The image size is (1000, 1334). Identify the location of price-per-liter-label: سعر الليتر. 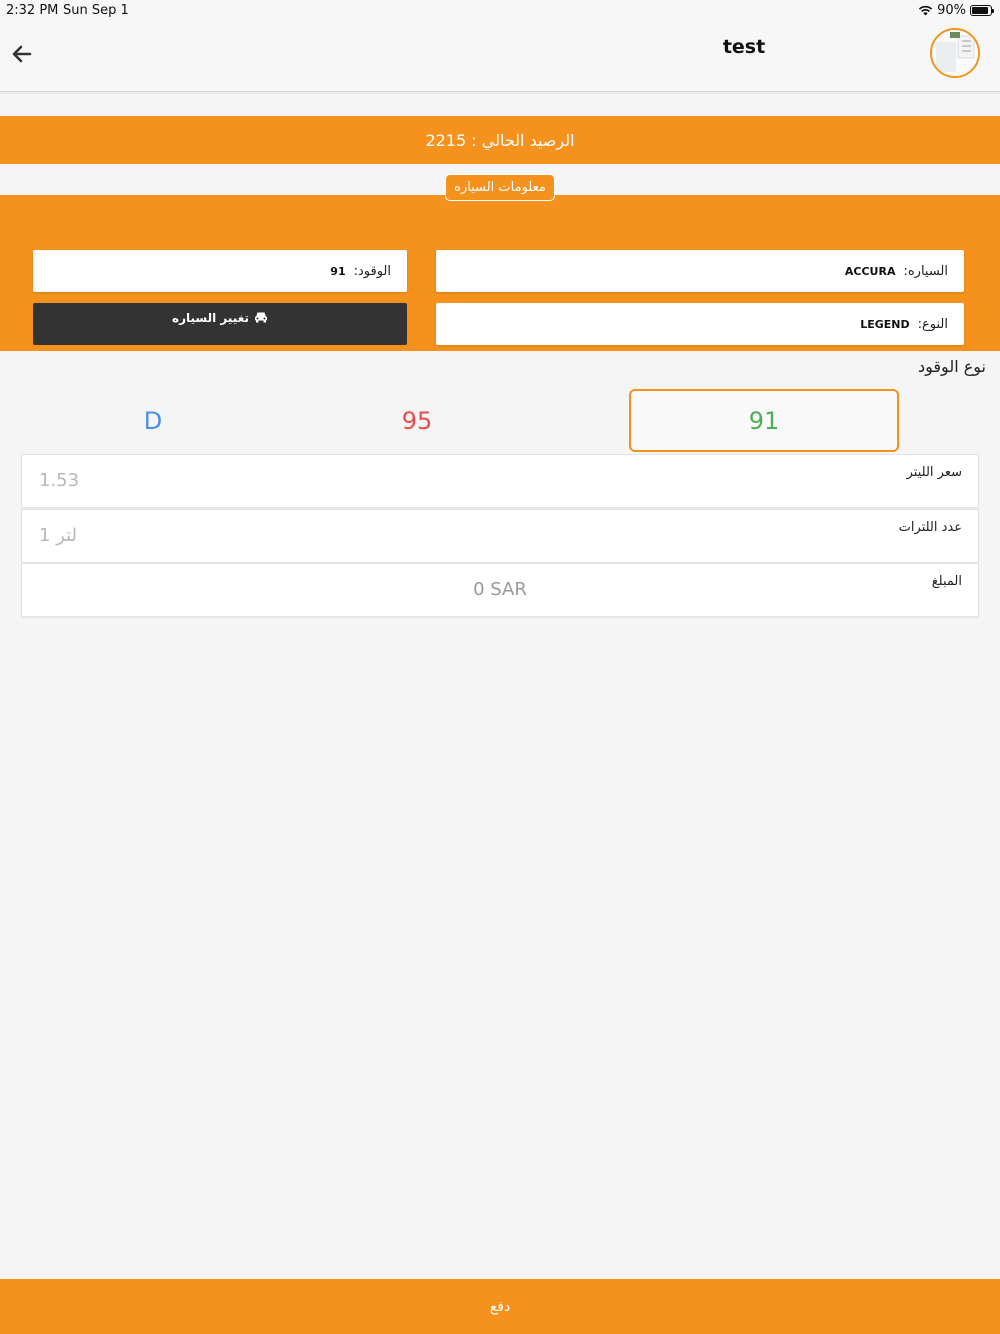
(934, 472).